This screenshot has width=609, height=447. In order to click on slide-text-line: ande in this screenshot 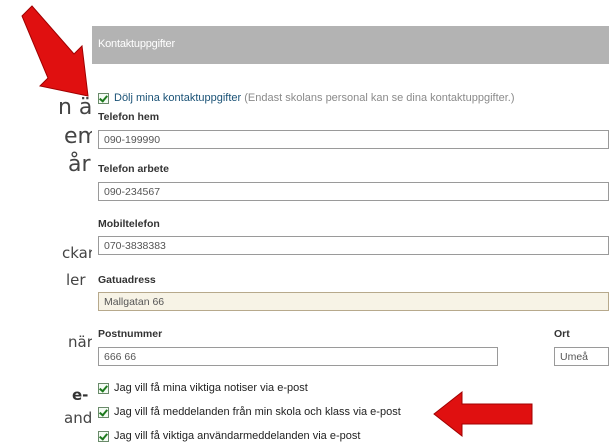, I will do `click(78, 418)`.